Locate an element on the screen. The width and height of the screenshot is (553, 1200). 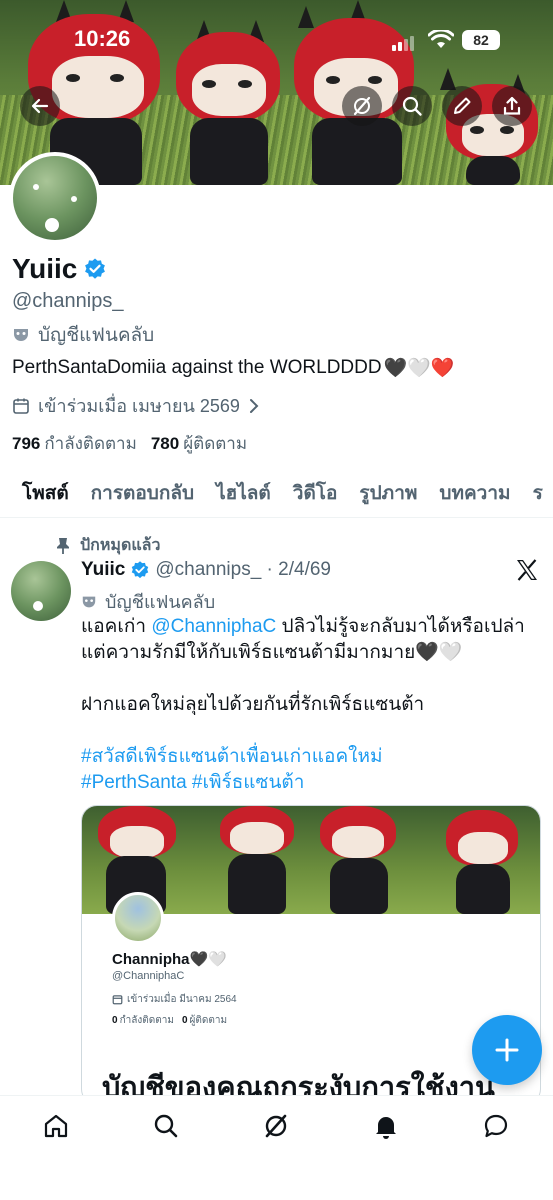
post-line-3: ฝากแอคใหม่ลุยไปด้วยกันที่รักเพิร์ธแซนต้า is located at coordinates (253, 704).